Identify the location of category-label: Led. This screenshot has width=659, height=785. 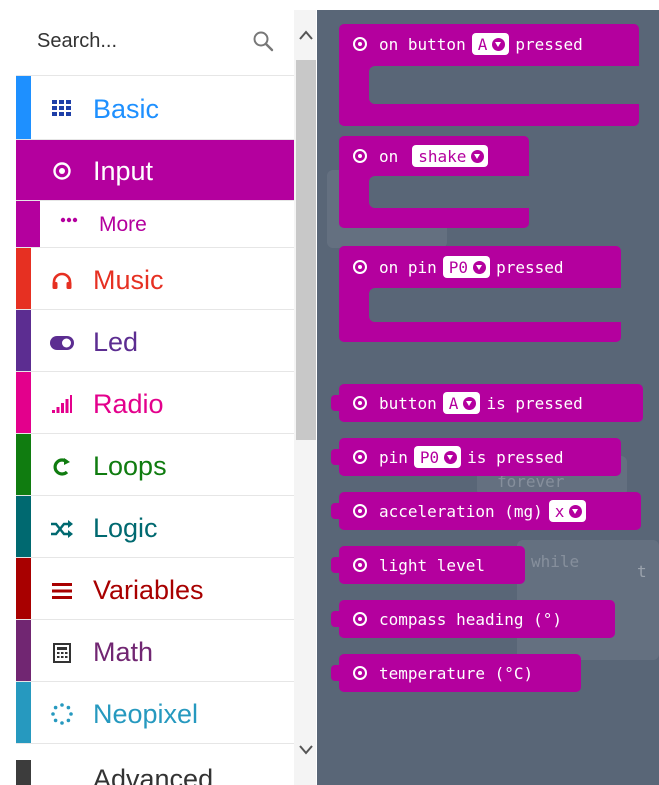
(116, 342).